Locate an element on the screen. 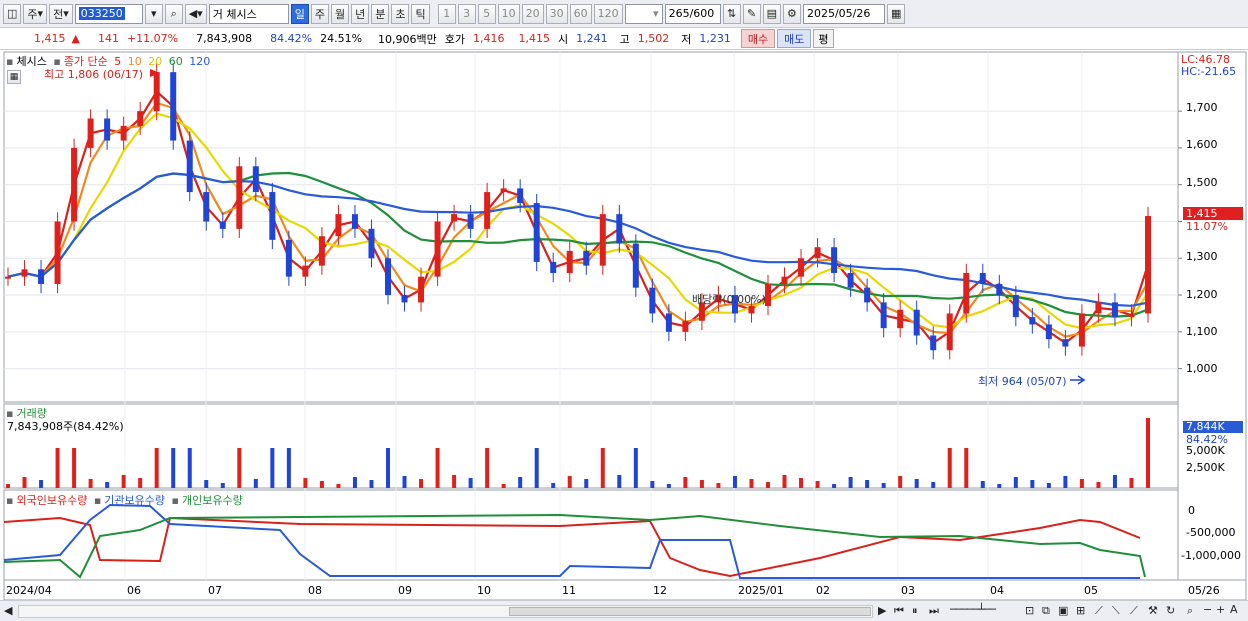 The image size is (1248, 621). period-week: 주 is located at coordinates (319, 13).